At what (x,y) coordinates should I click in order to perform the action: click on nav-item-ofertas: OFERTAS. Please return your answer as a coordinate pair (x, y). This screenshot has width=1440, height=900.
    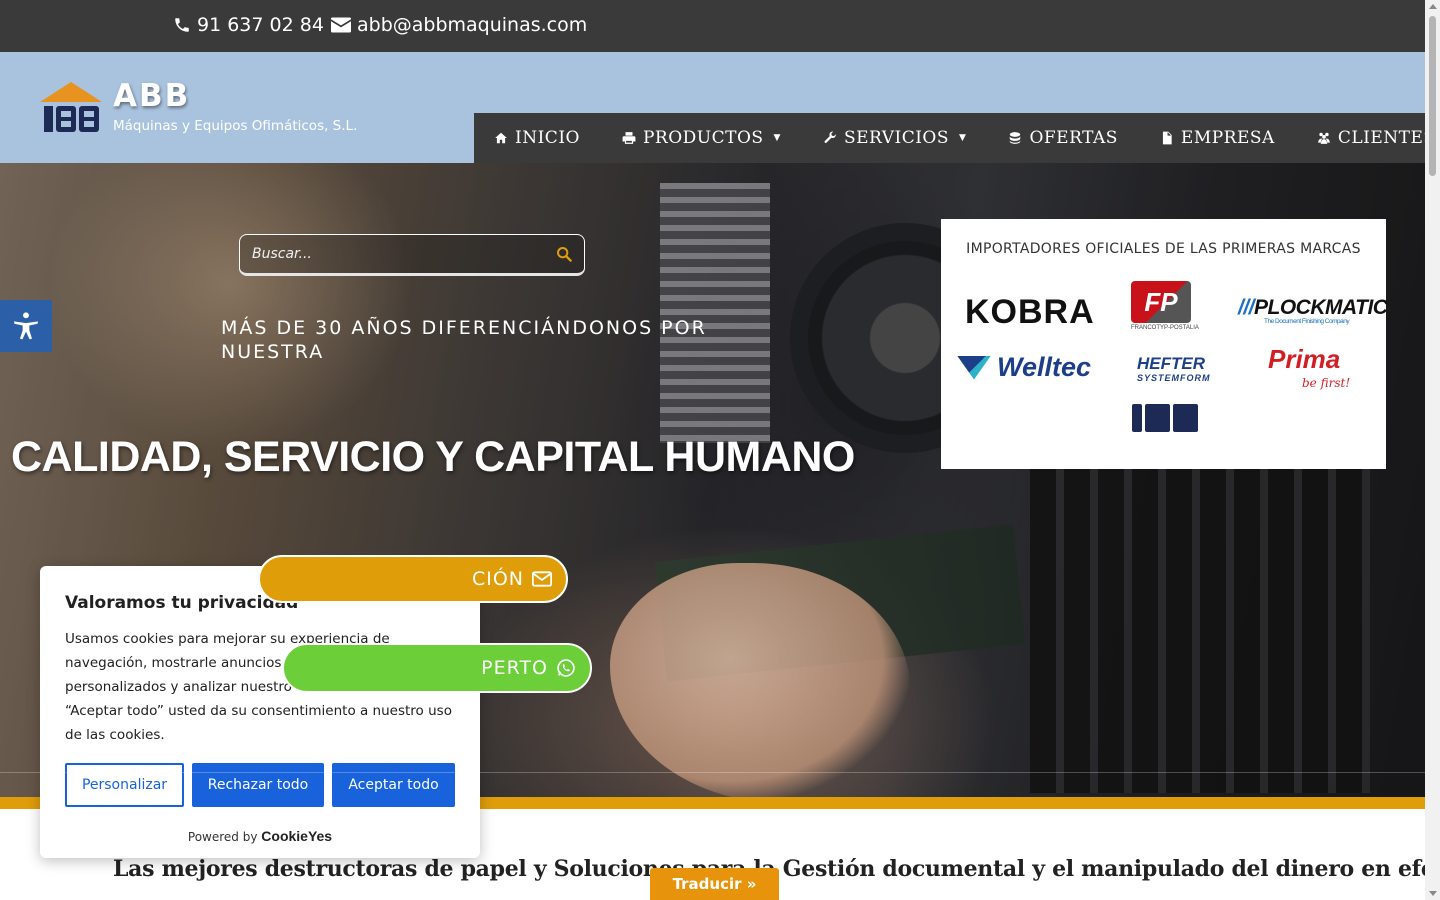
    Looking at the image, I should click on (1062, 138).